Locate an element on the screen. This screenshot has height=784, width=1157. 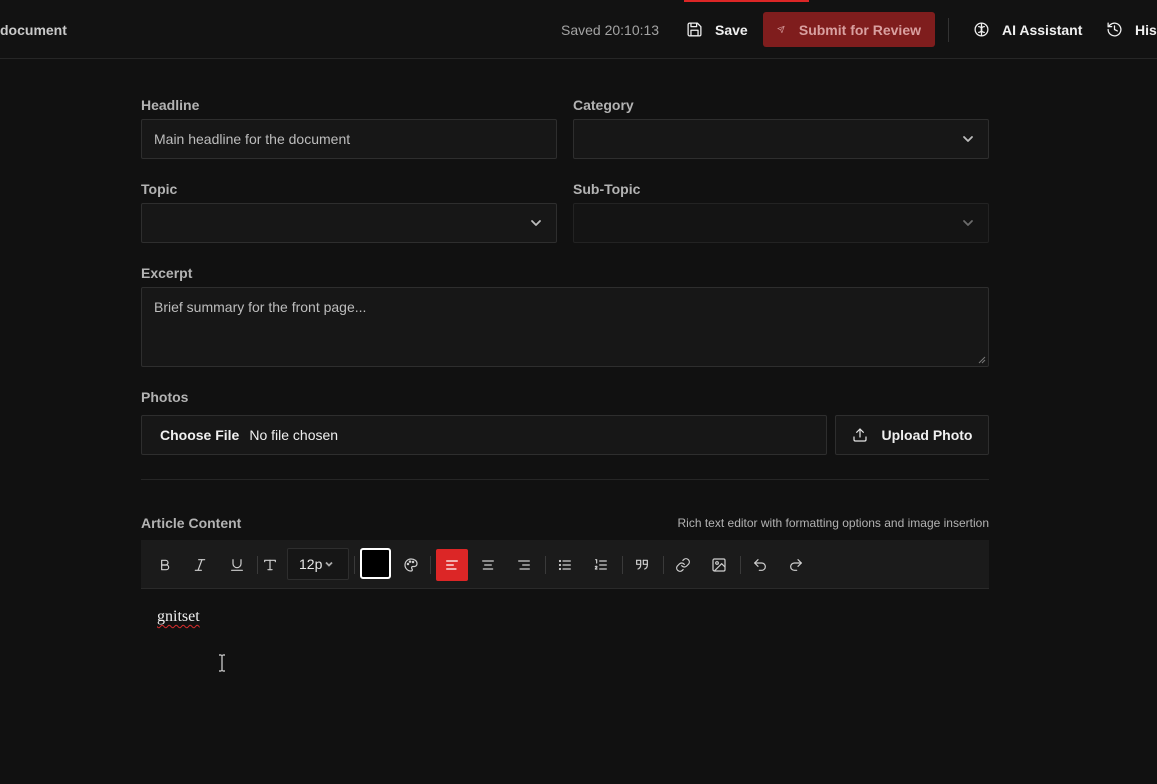
align-right-icon is located at coordinates (524, 565).